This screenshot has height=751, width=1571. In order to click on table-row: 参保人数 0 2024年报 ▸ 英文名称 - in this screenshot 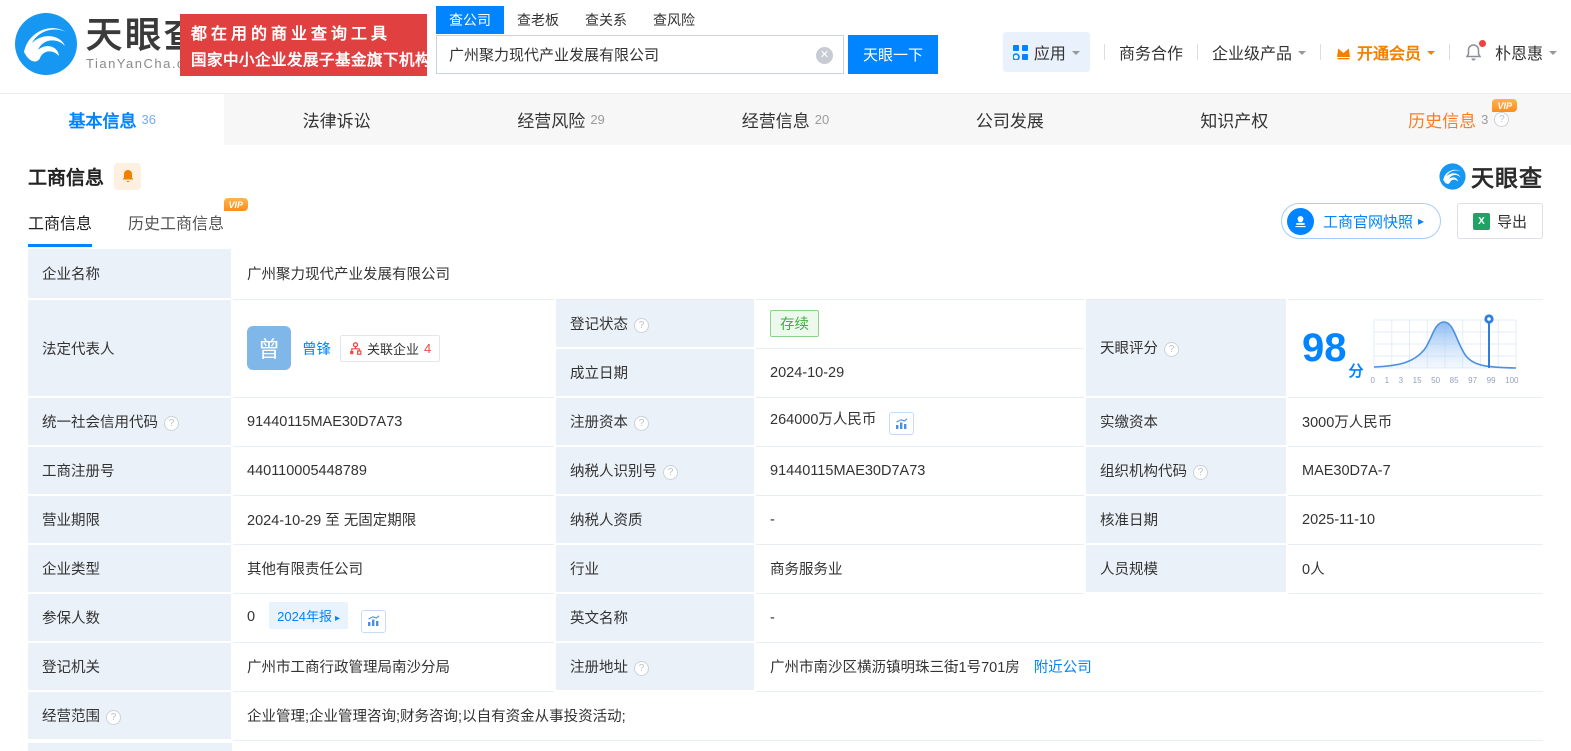, I will do `click(786, 618)`.